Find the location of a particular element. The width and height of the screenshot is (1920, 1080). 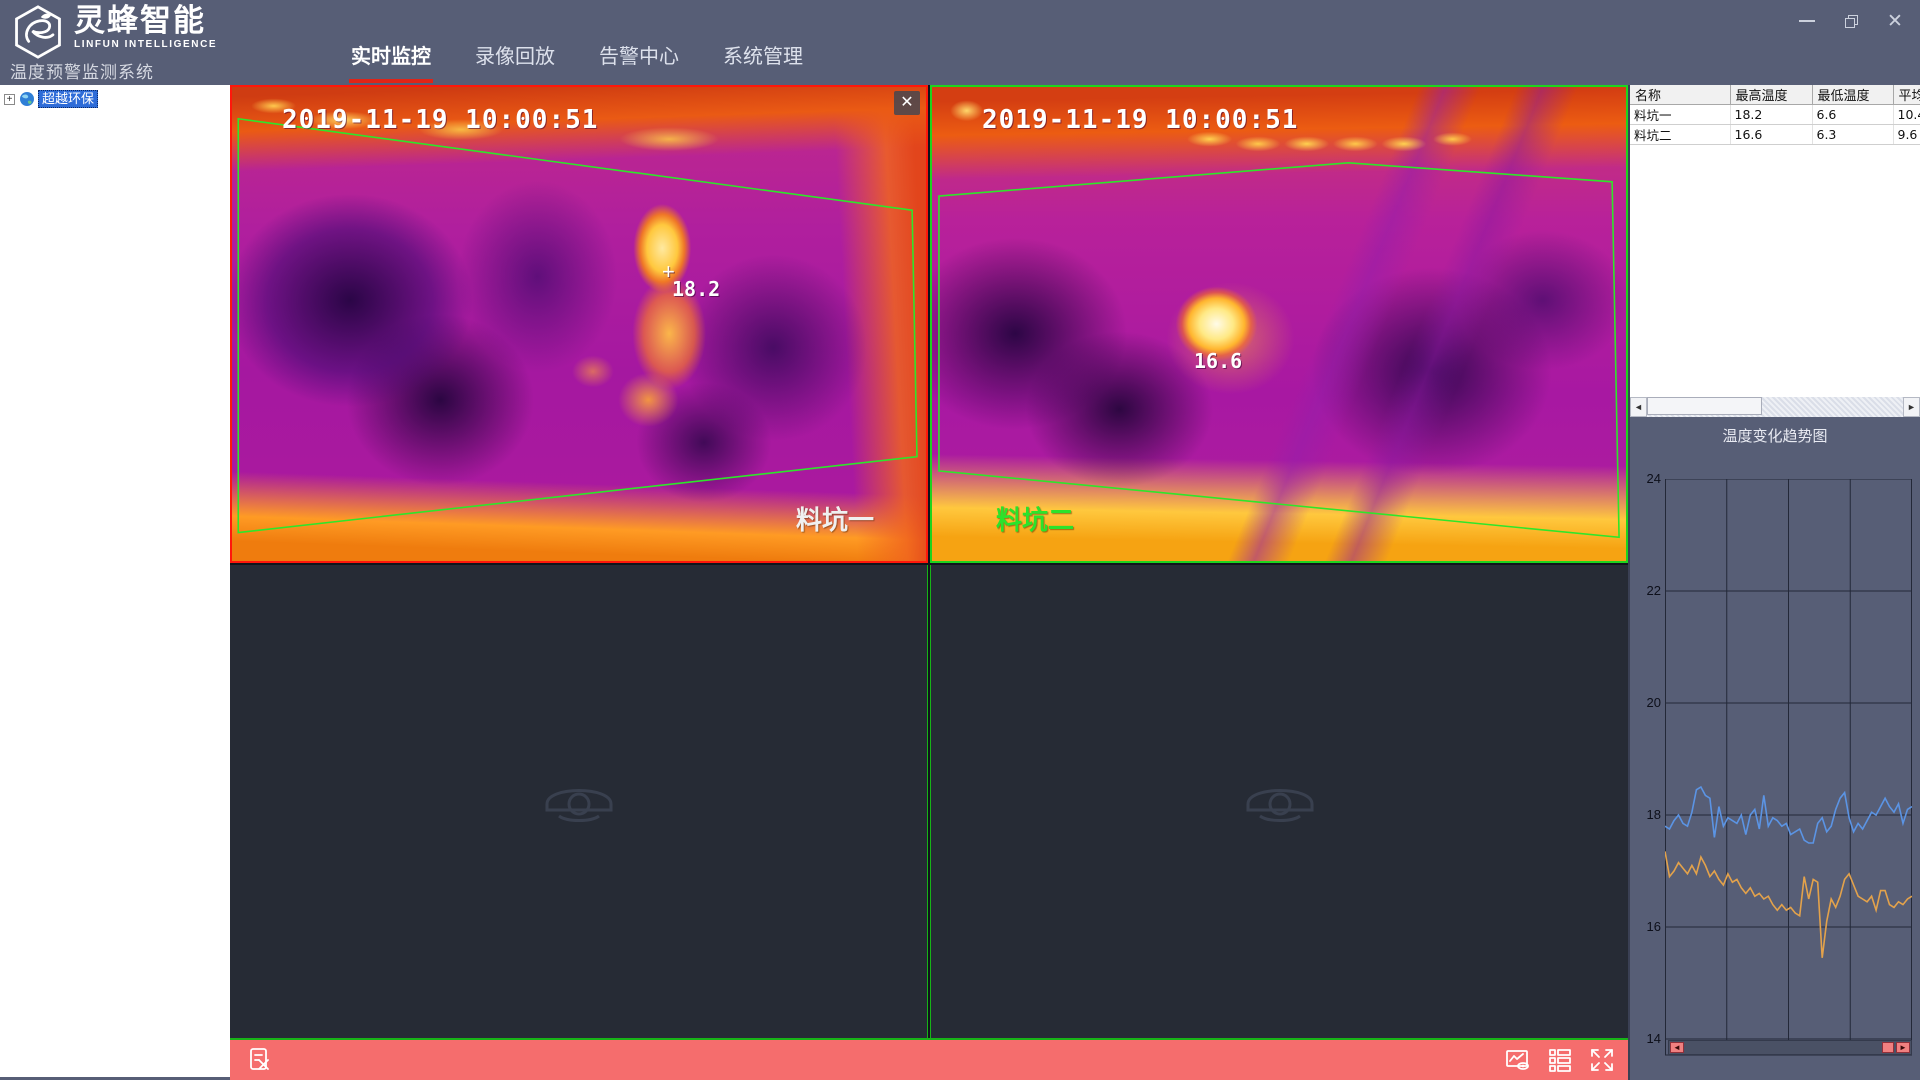

system-name: 温度预警监测系统 is located at coordinates (82, 72).